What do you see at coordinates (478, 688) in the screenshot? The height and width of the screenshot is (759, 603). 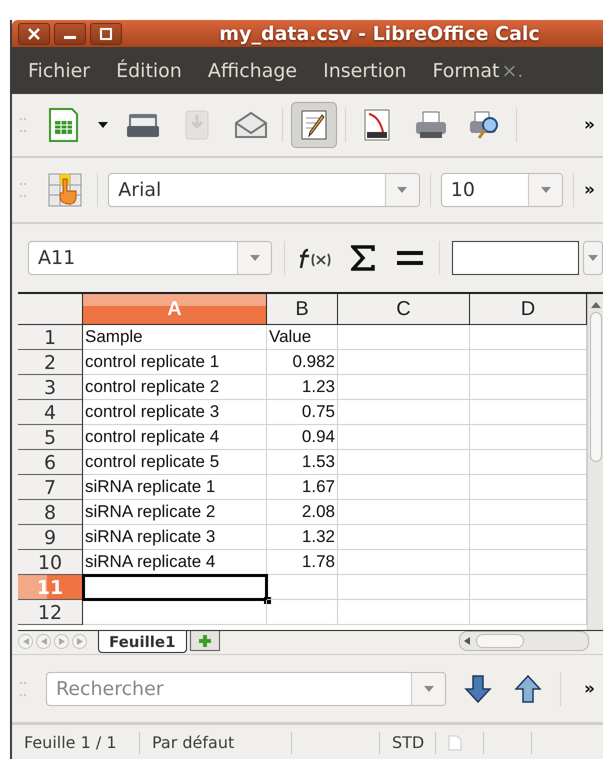 I see `down-arrow-icon` at bounding box center [478, 688].